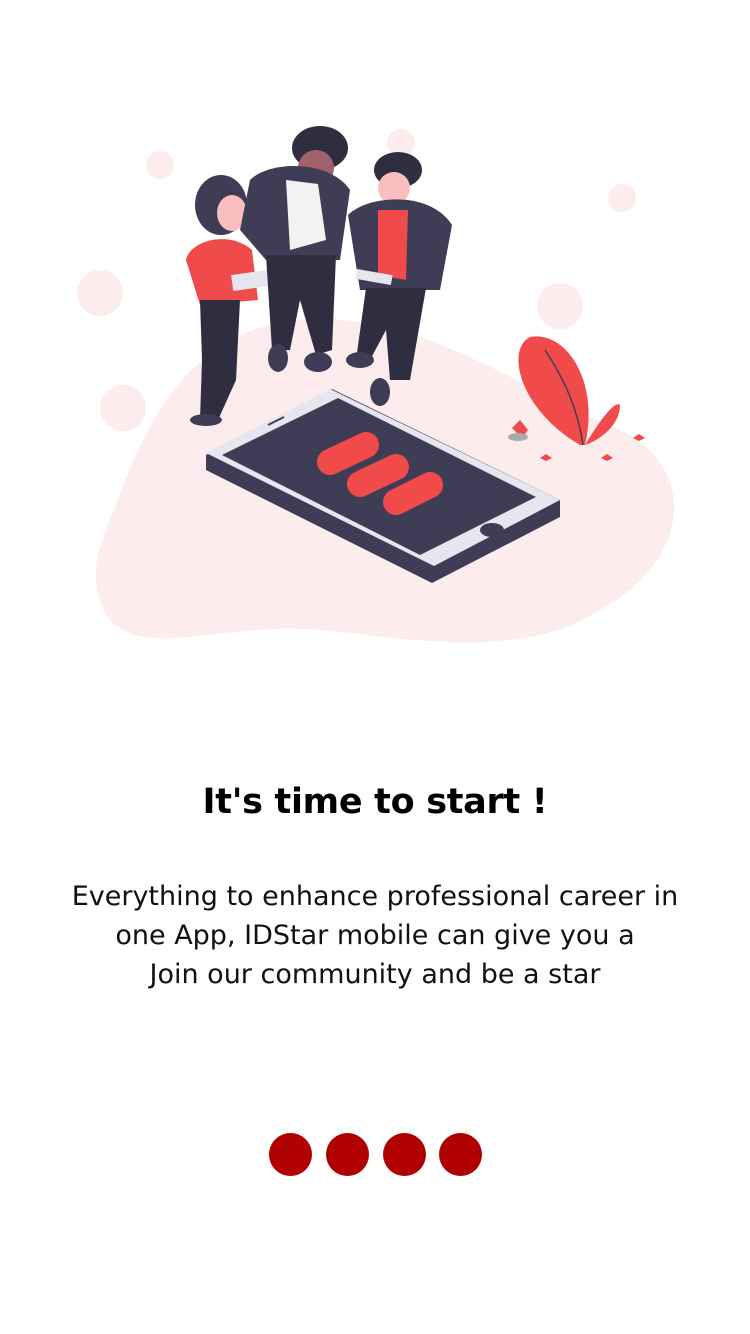  I want to click on page-indicator, so click(375, 1154).